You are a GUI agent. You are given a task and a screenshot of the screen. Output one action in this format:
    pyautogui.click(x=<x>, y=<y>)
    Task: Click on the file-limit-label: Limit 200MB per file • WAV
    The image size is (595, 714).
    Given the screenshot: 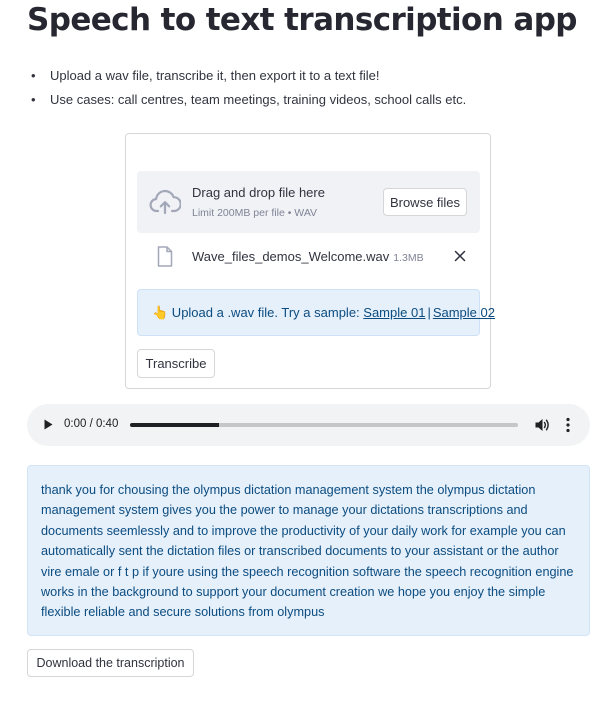 What is the action you would take?
    pyautogui.click(x=255, y=213)
    